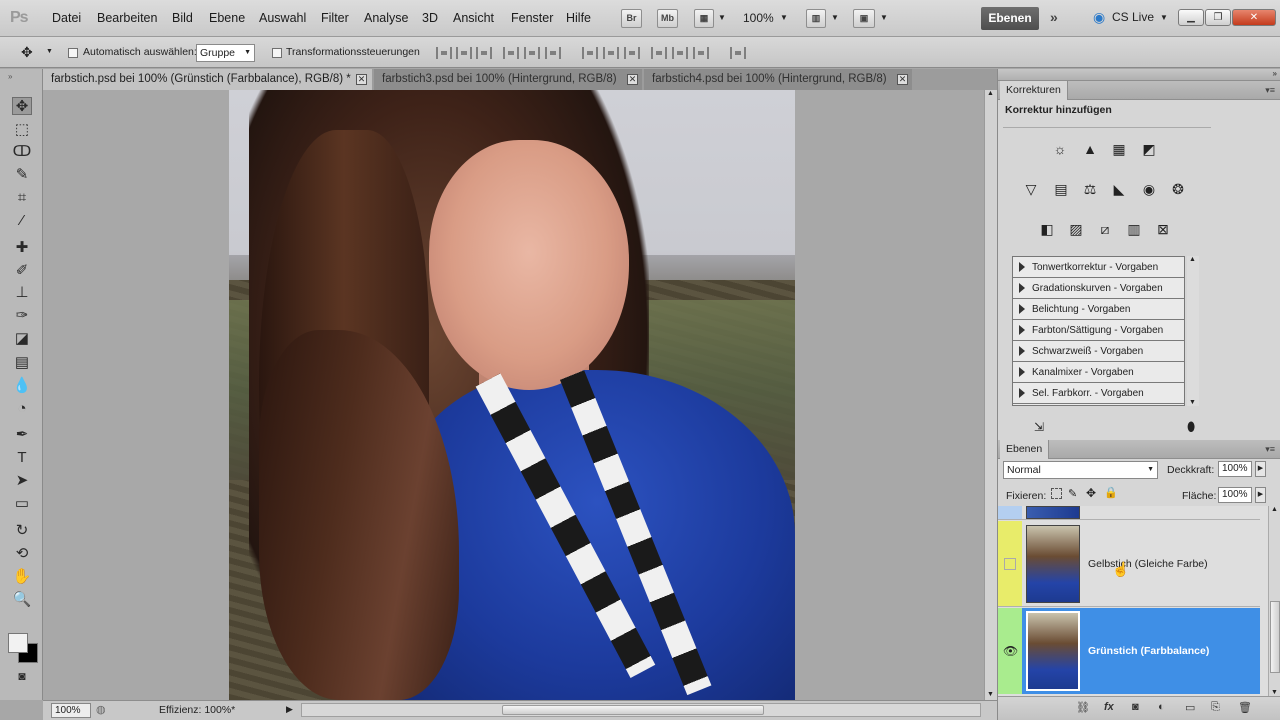 This screenshot has height=720, width=1280. Describe the element at coordinates (464, 53) in the screenshot. I see `align-vcenter-icon` at that location.